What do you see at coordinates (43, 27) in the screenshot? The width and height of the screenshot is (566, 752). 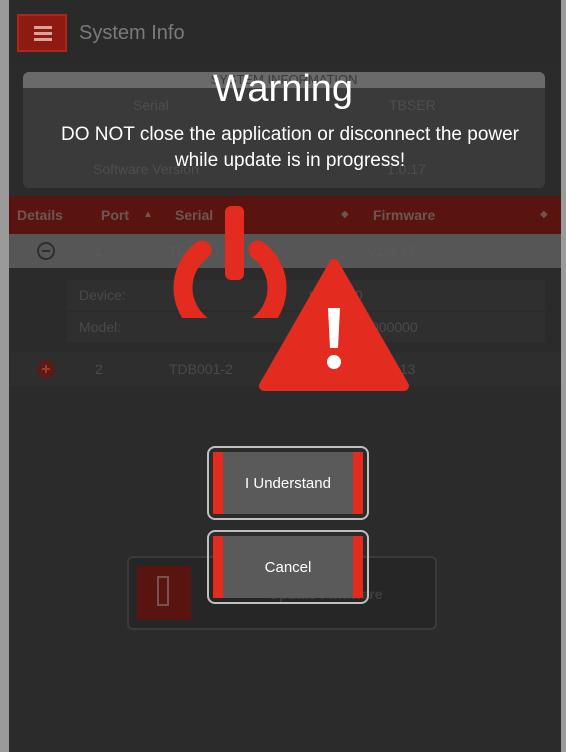 I see `menu-icon` at bounding box center [43, 27].